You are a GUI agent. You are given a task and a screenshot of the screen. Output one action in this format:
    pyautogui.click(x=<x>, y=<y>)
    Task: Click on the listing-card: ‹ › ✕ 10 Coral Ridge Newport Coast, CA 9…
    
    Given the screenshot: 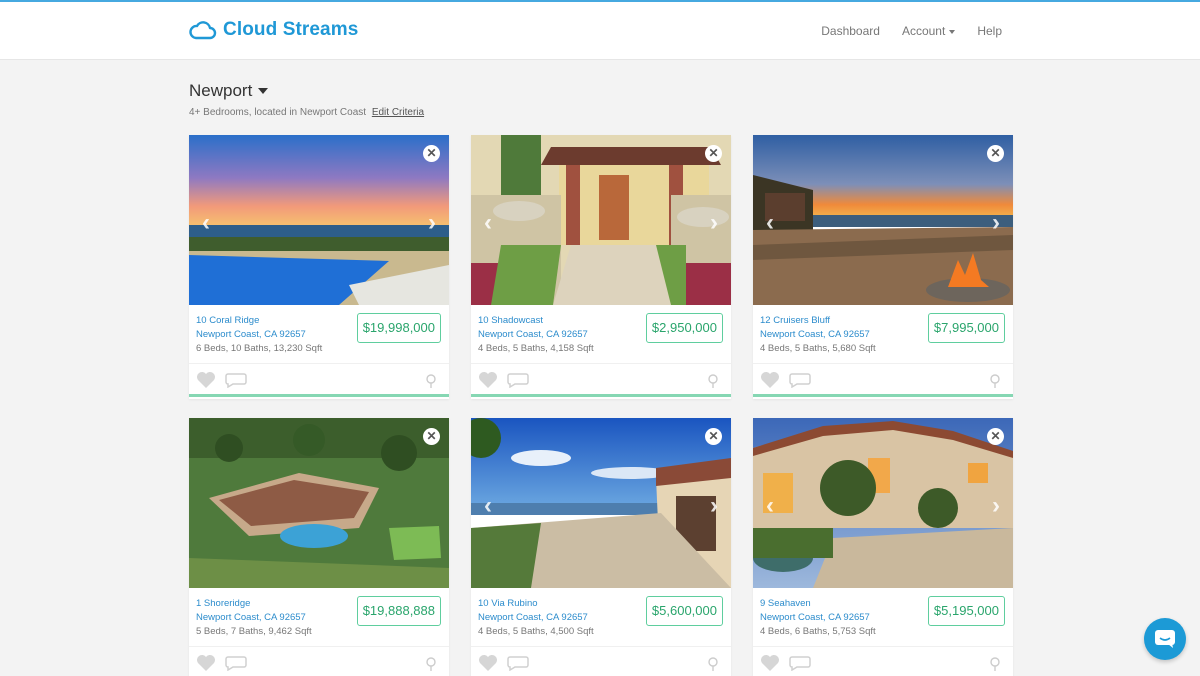 What is the action you would take?
    pyautogui.click(x=319, y=267)
    